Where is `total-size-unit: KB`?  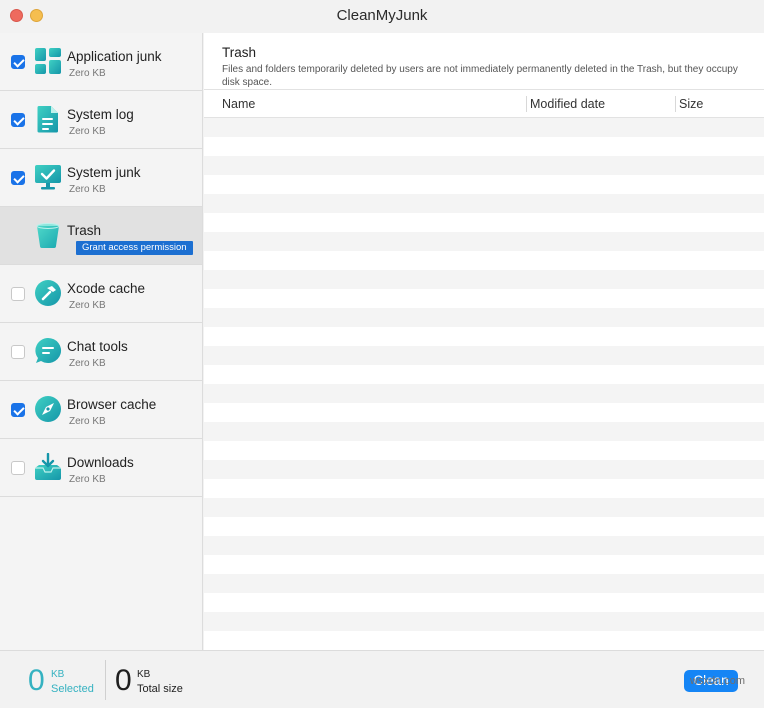
total-size-unit: KB is located at coordinates (144, 674).